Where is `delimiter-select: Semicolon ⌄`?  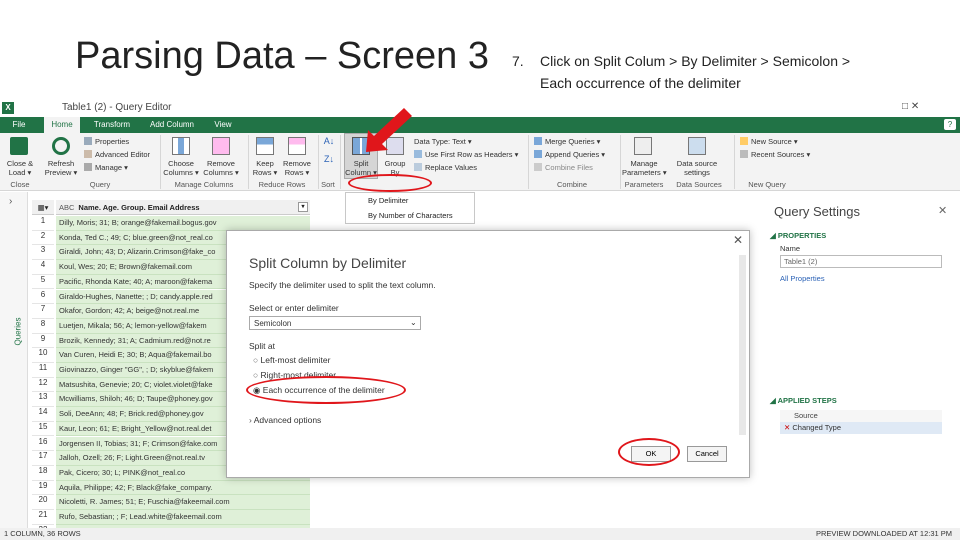
delimiter-select: Semicolon ⌄ is located at coordinates (335, 323).